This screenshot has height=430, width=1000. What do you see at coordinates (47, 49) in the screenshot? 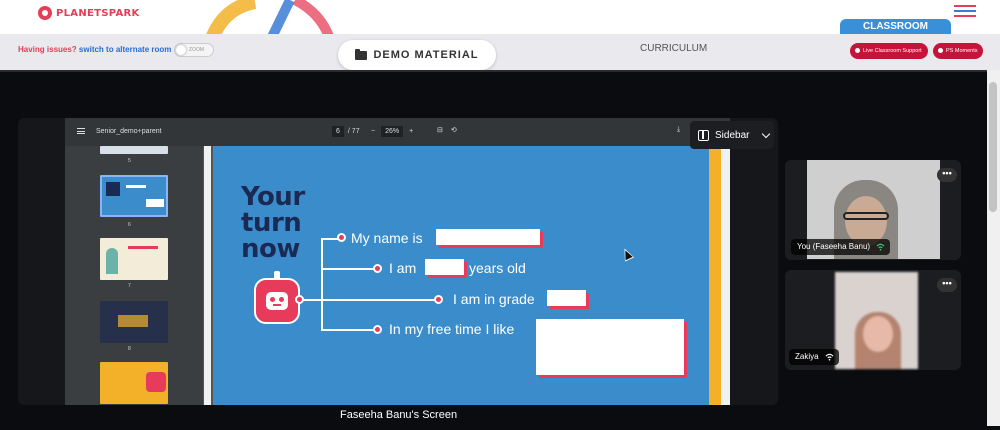
I see `issue-question: Having issues?` at bounding box center [47, 49].